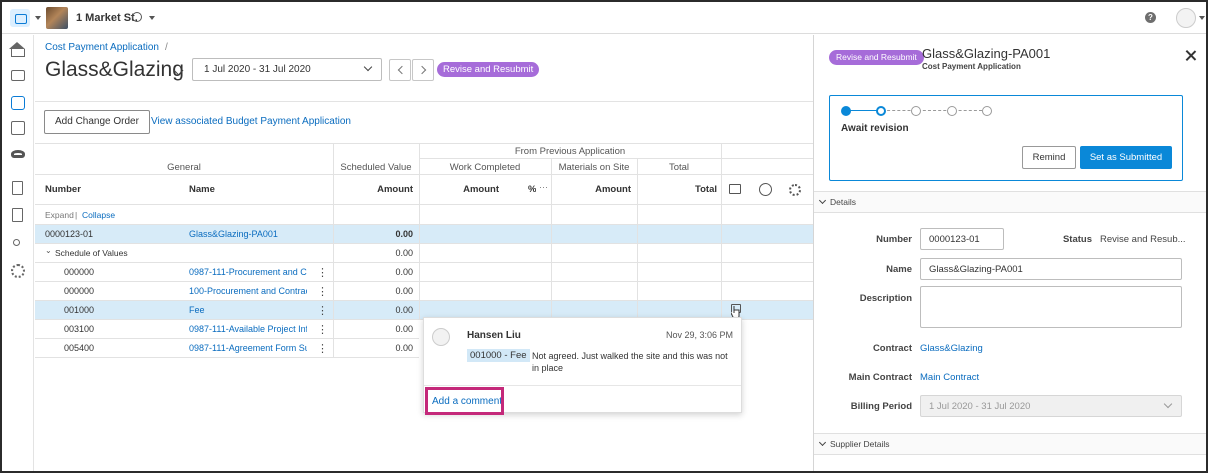 This screenshot has width=1208, height=473. What do you see at coordinates (17, 215) in the screenshot?
I see `checklist-icon` at bounding box center [17, 215].